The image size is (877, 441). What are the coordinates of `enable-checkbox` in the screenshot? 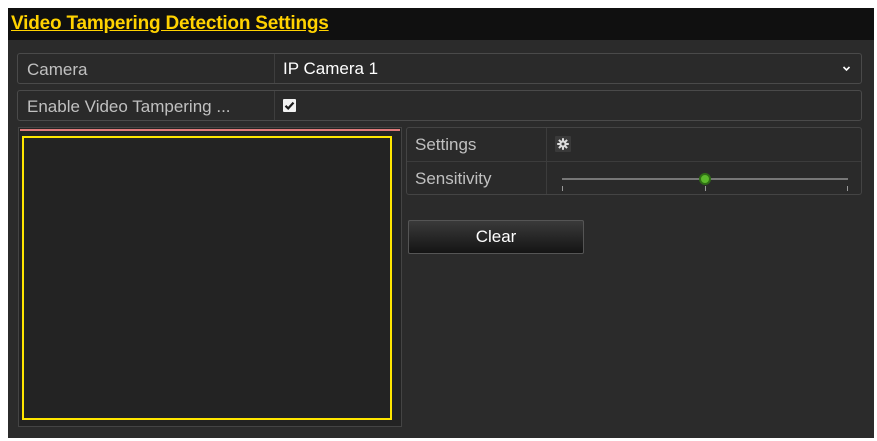 It's located at (289, 105).